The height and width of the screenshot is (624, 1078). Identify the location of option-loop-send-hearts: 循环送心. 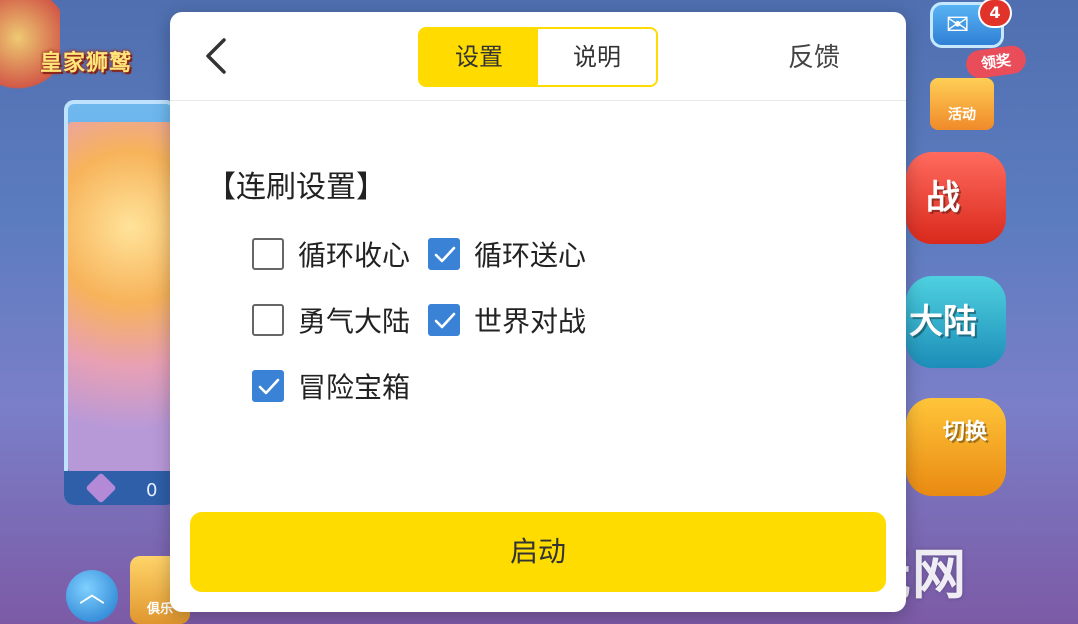
(507, 254).